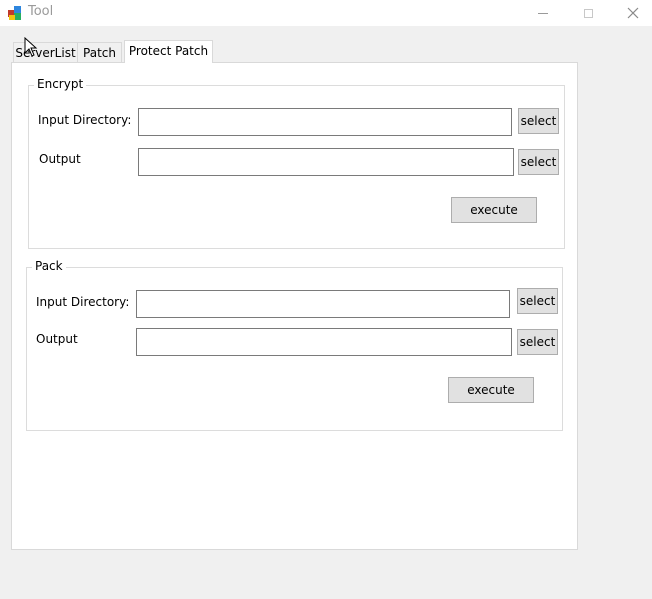 The height and width of the screenshot is (599, 652). What do you see at coordinates (60, 159) in the screenshot?
I see `encrypt-output-label: Output` at bounding box center [60, 159].